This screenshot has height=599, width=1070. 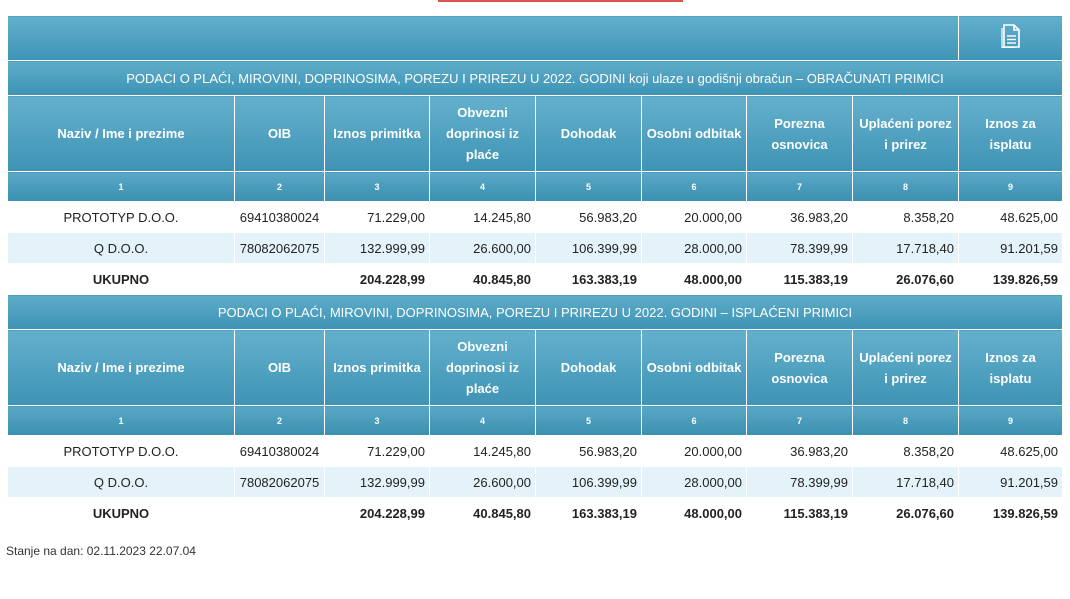 I want to click on status-timestamp: Stanje na dan: 02.11.2023 22.07.04, so click(x=101, y=551).